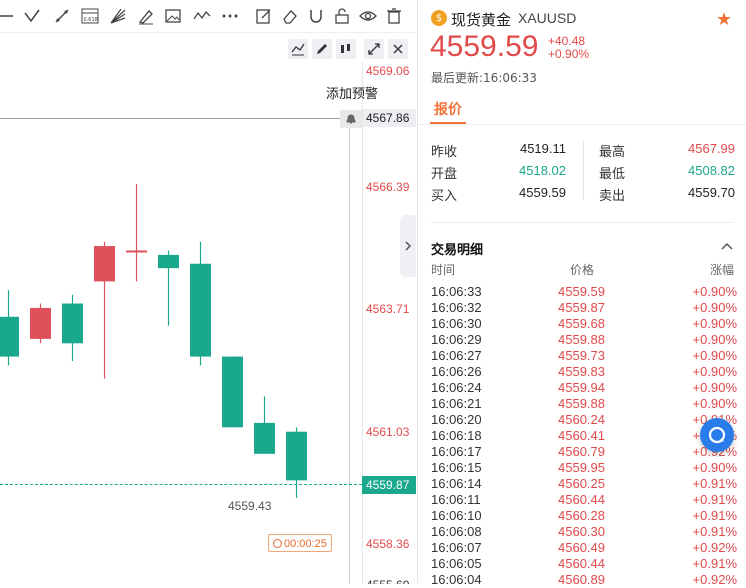  Describe the element at coordinates (32, 16) in the screenshot. I see `trend-line-icon` at that location.